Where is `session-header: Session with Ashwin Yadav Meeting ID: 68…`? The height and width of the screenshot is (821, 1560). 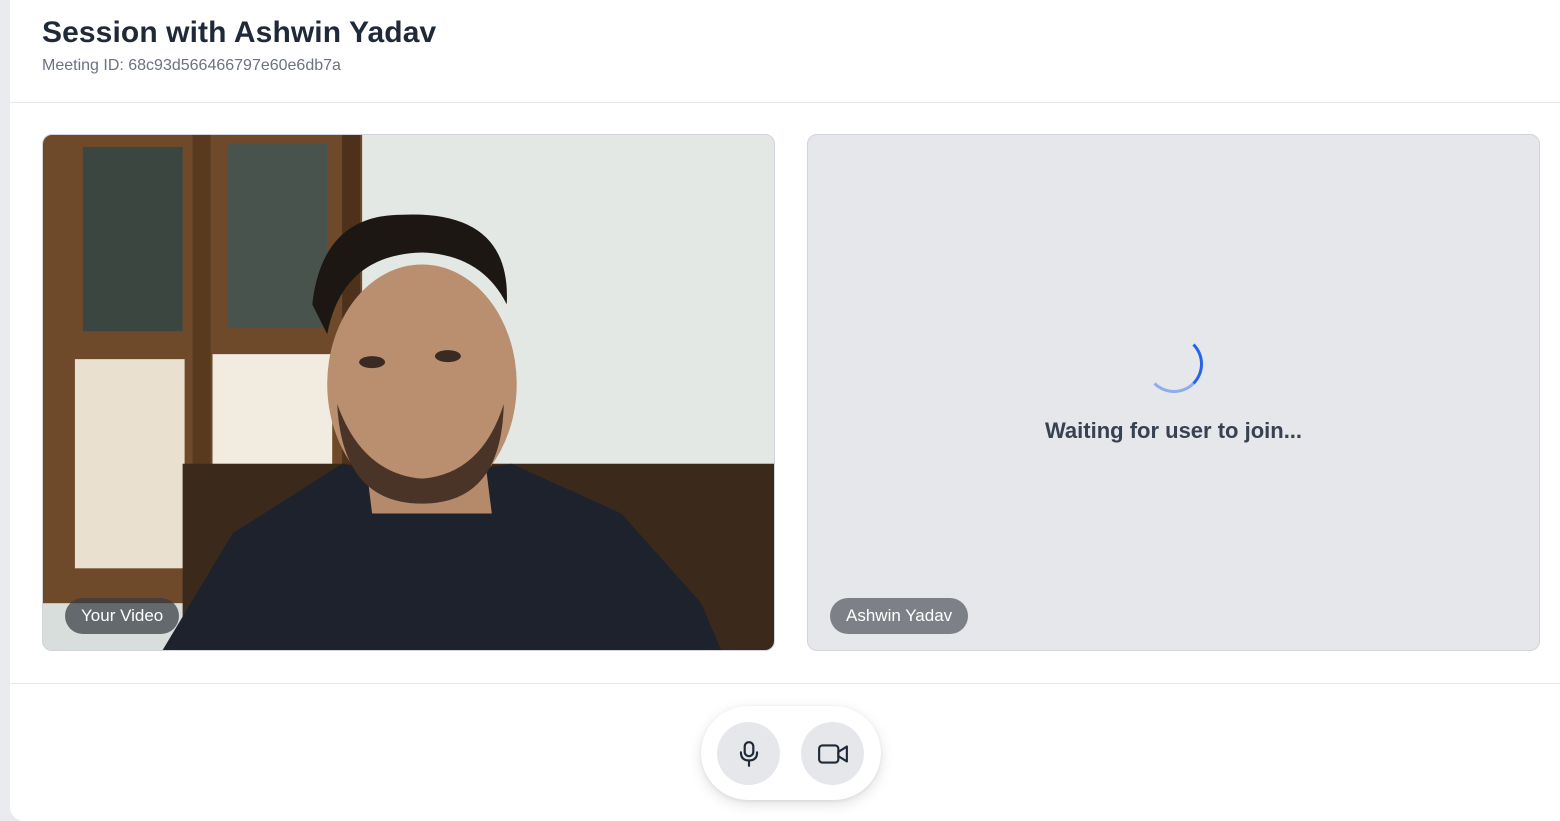 session-header: Session with Ashwin Yadav Meeting ID: 68… is located at coordinates (785, 51).